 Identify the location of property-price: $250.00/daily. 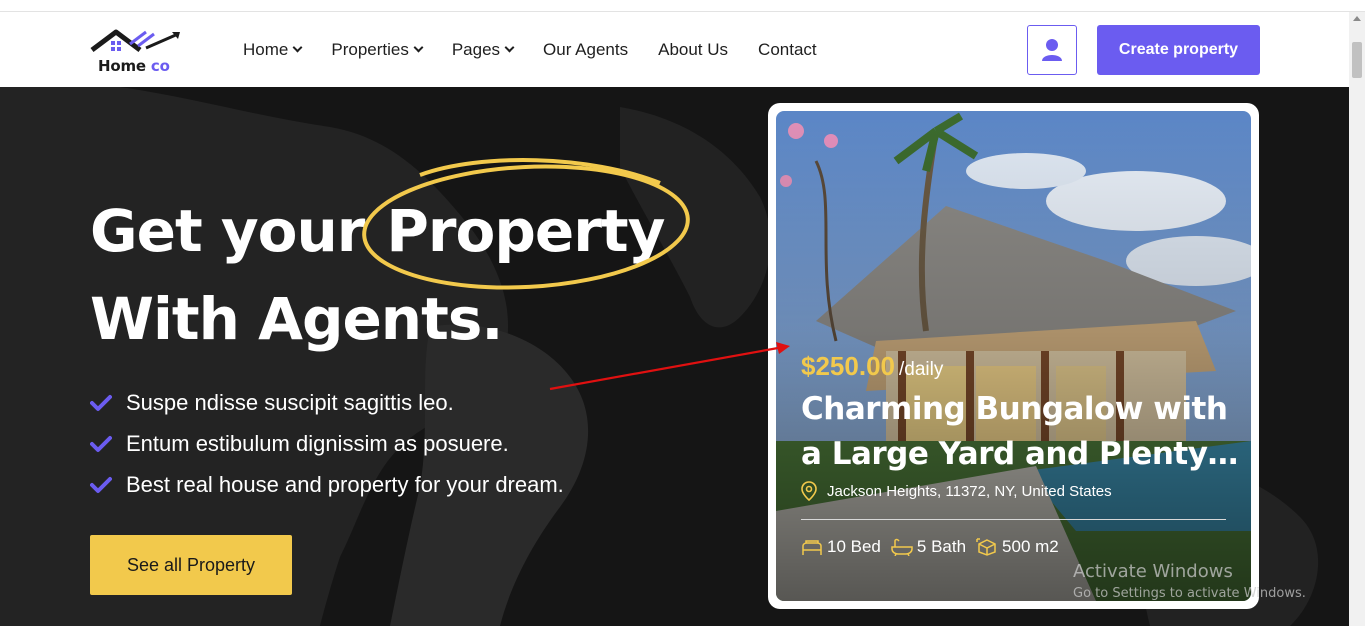
(872, 366).